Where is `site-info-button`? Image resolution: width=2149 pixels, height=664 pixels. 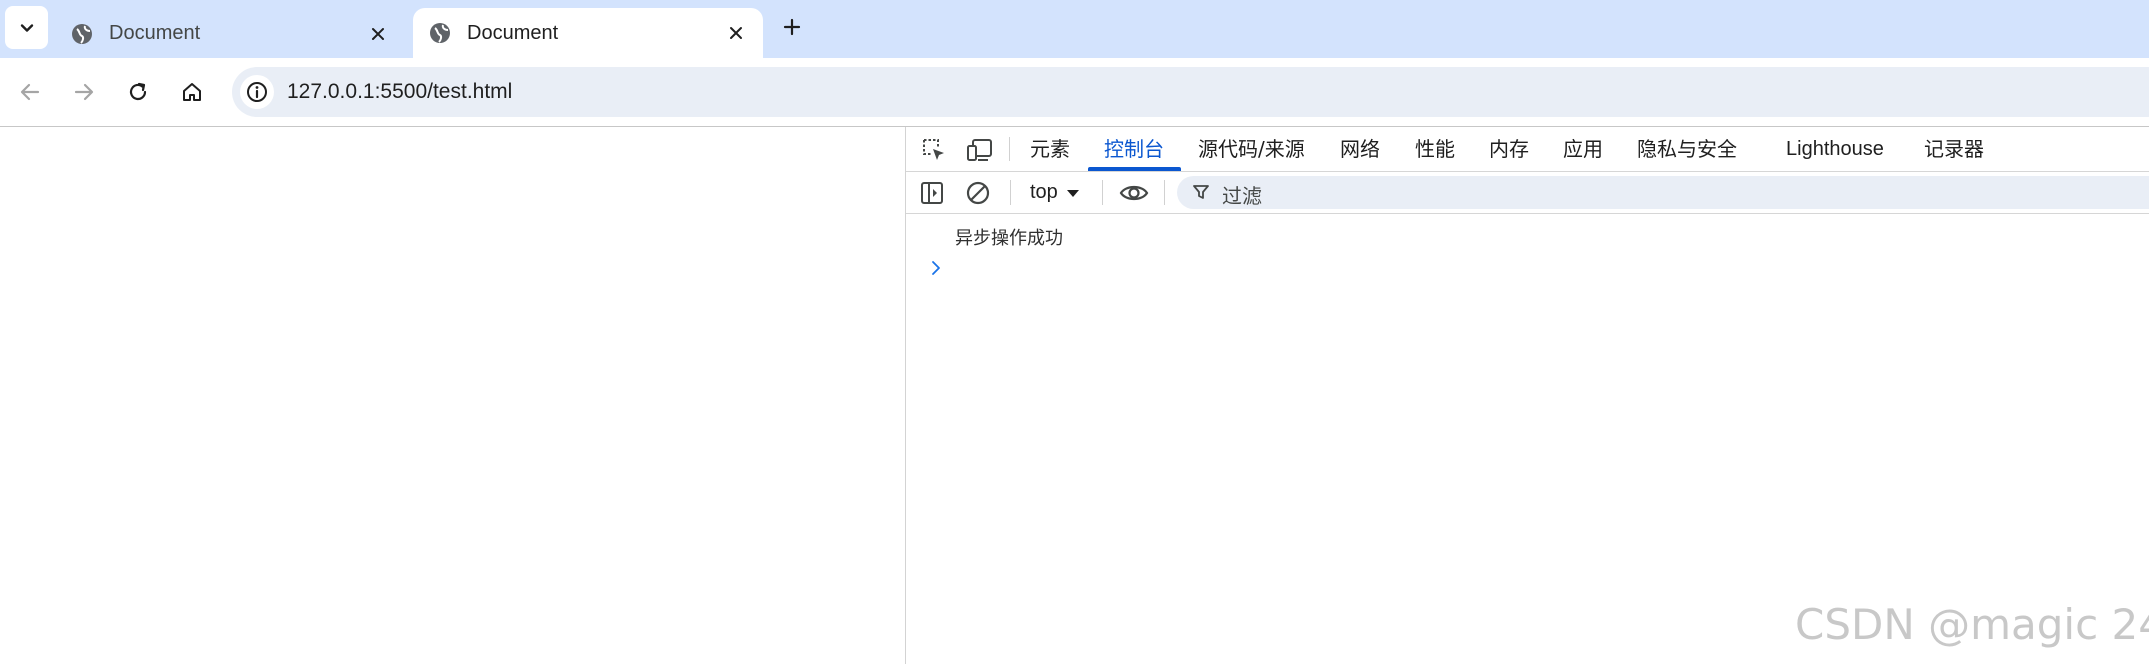 site-info-button is located at coordinates (257, 92).